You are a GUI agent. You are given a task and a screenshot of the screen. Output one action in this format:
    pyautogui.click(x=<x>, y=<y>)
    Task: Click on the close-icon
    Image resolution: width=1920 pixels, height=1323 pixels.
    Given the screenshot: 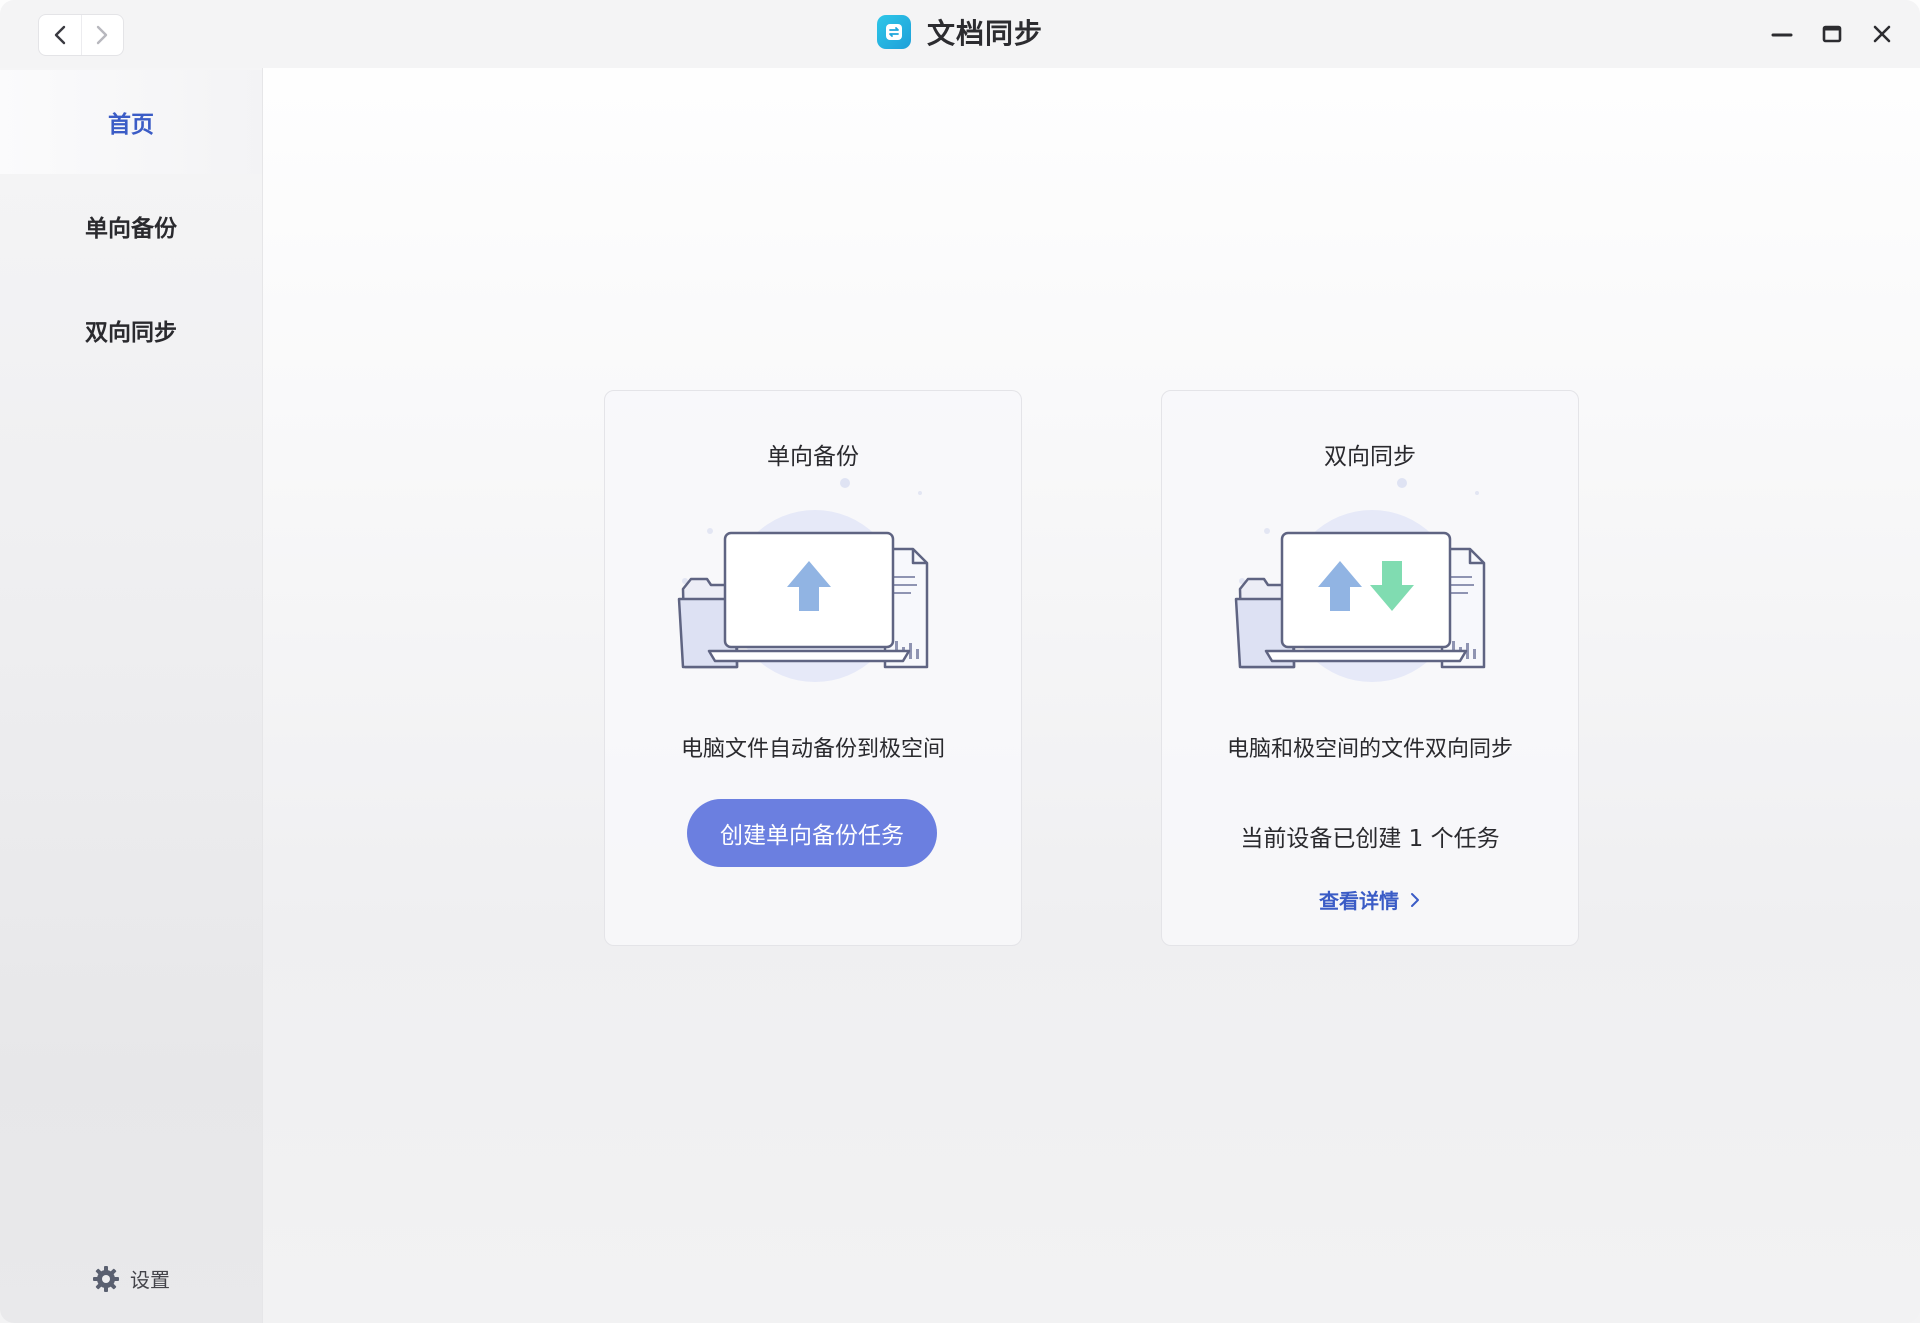 What is the action you would take?
    pyautogui.click(x=1882, y=34)
    